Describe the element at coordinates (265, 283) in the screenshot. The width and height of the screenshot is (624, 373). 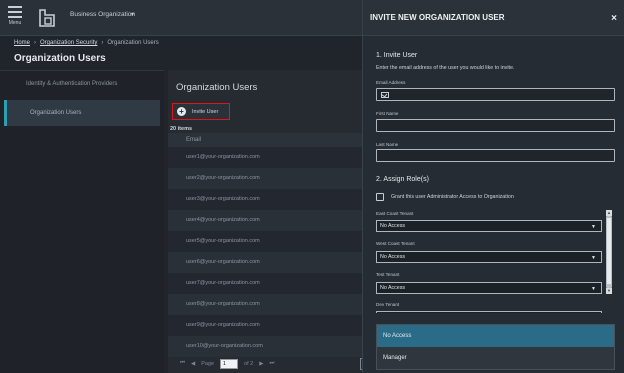
I see `table-row: user7@your-organization.com` at that location.